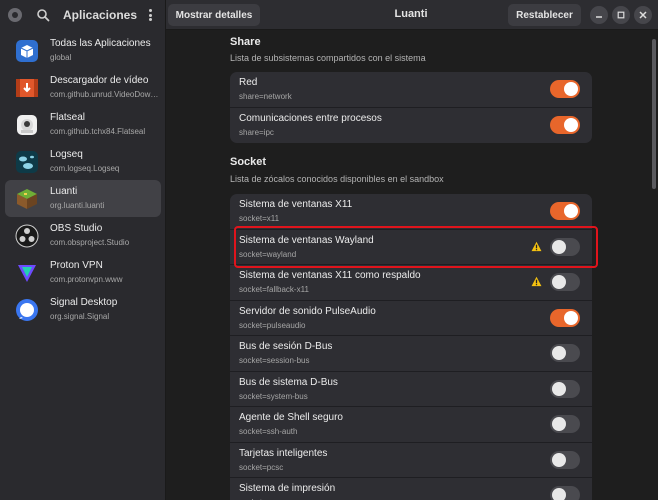 Image resolution: width=658 pixels, height=500 pixels. Describe the element at coordinates (330, 275) in the screenshot. I see `permission-title: Sistema de ventanas X11 como respaldo` at that location.